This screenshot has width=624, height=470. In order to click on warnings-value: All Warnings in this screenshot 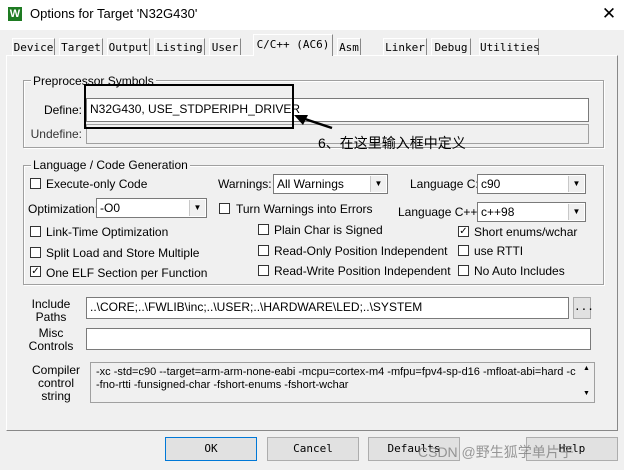, I will do `click(310, 184)`.